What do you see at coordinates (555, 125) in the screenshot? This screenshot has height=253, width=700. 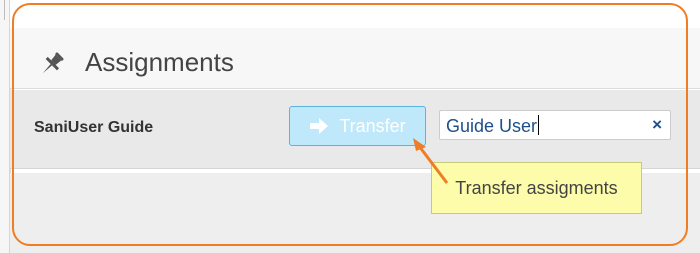 I see `user-select-field: Guide User ×` at bounding box center [555, 125].